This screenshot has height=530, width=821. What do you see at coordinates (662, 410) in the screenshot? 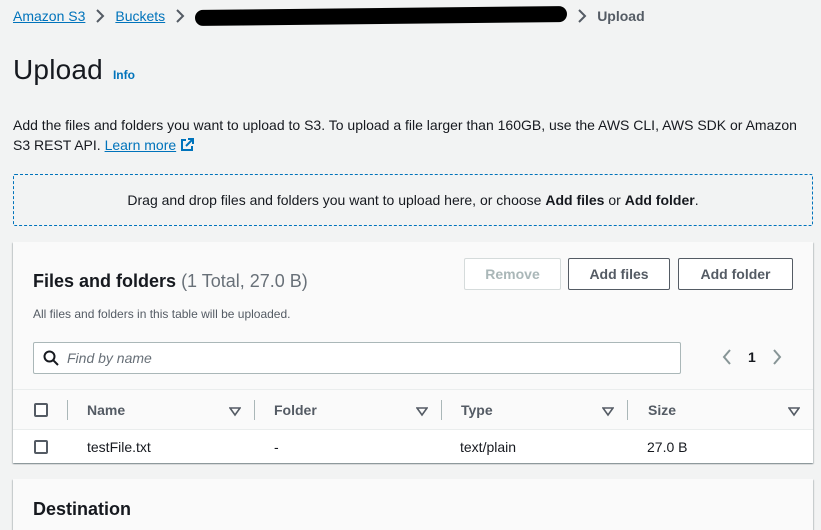
I see `column-header-size-label: Size` at bounding box center [662, 410].